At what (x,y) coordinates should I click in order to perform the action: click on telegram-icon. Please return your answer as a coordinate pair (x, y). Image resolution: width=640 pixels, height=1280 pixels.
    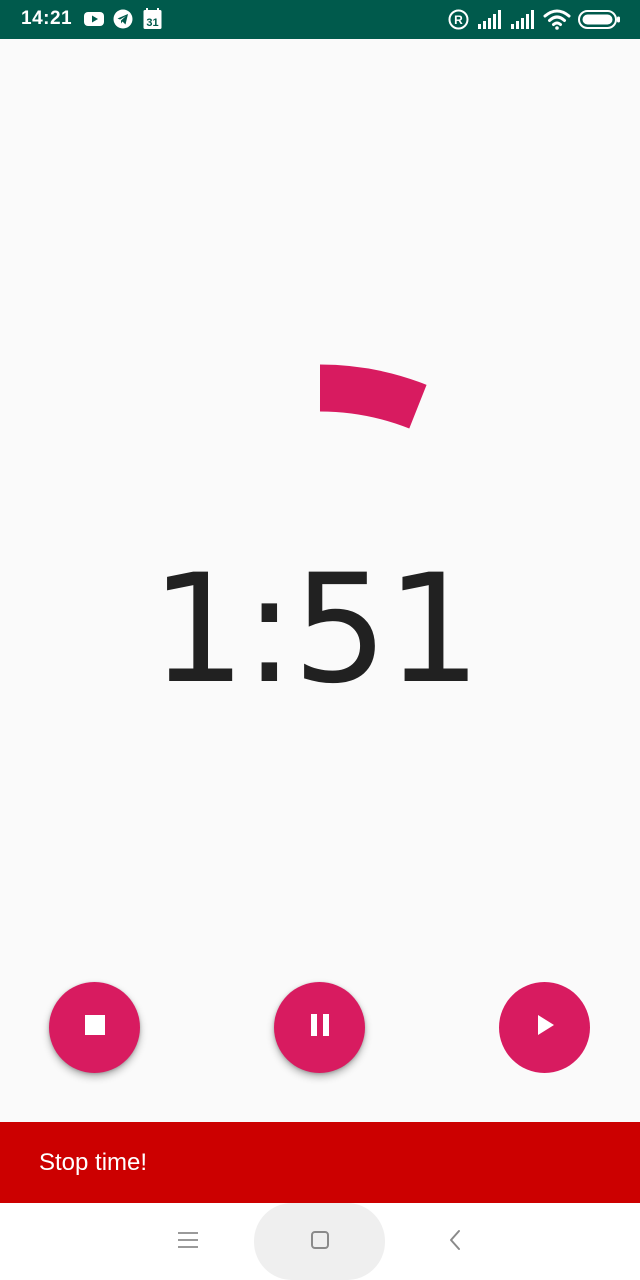
    Looking at the image, I should click on (123, 21).